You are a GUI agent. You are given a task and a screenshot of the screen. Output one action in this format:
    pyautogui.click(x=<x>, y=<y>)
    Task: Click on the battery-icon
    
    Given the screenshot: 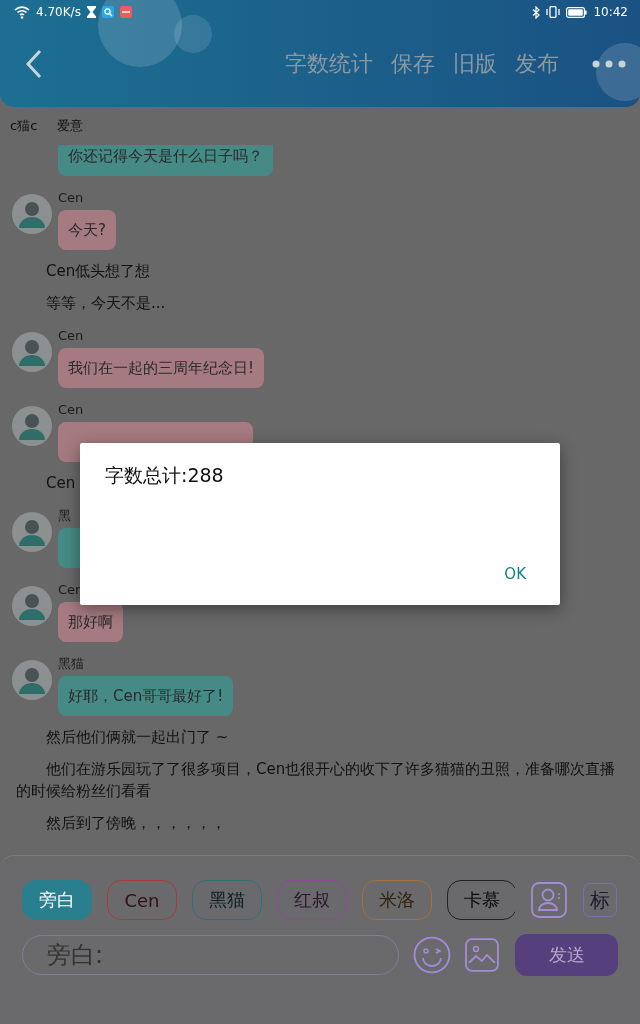 What is the action you would take?
    pyautogui.click(x=577, y=12)
    